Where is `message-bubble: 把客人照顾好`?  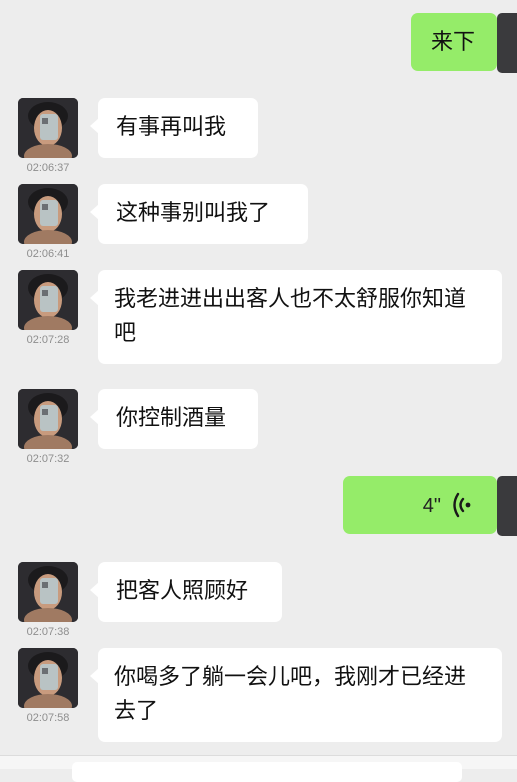 message-bubble: 把客人照顾好 is located at coordinates (186, 592).